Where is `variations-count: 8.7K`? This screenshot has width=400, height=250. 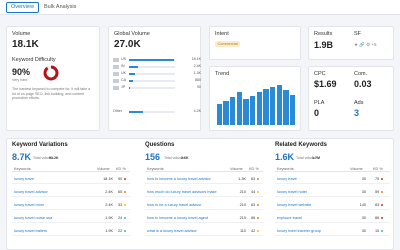
variations-count: 8.7K is located at coordinates (21, 157).